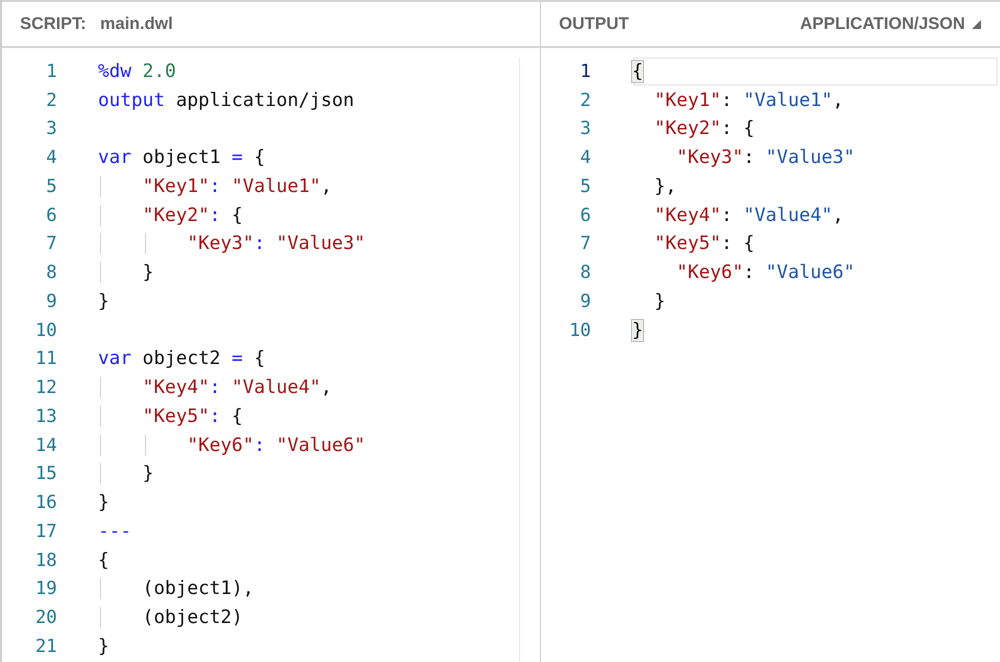 The height and width of the screenshot is (662, 1000). What do you see at coordinates (45, 473) in the screenshot?
I see `line-number: 15` at bounding box center [45, 473].